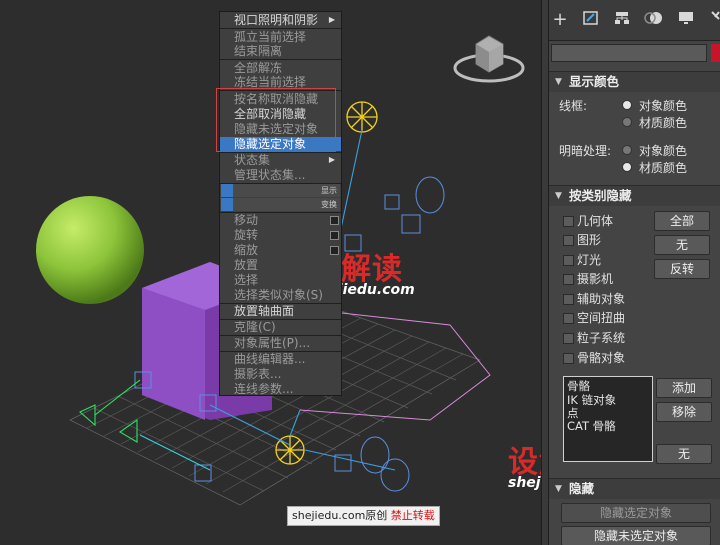  What do you see at coordinates (276, 120) in the screenshot?
I see `annotation-highlight-box` at bounding box center [276, 120].